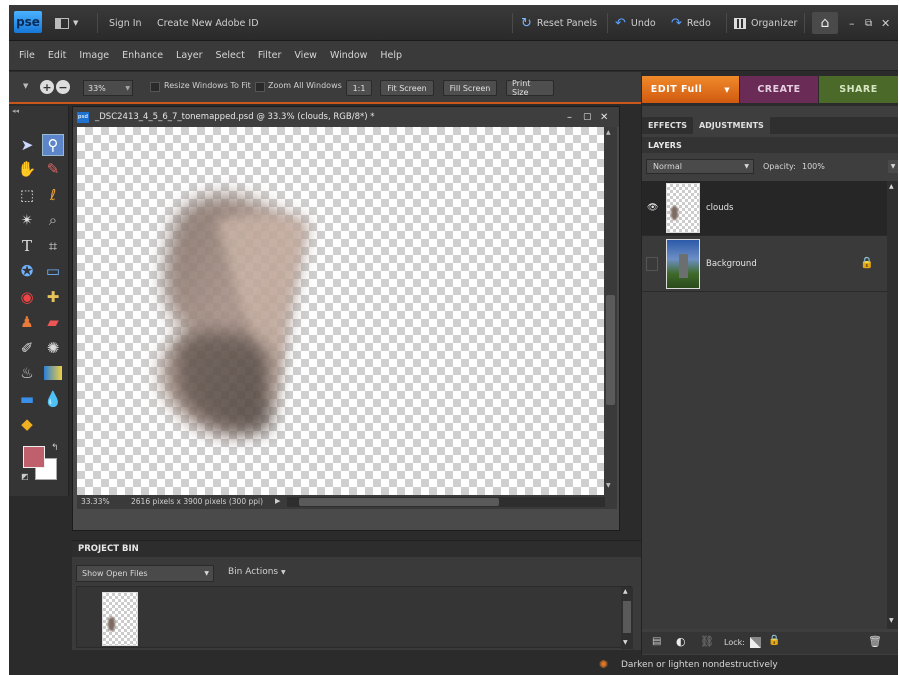  I want to click on open-file-thumbnail, so click(120, 619).